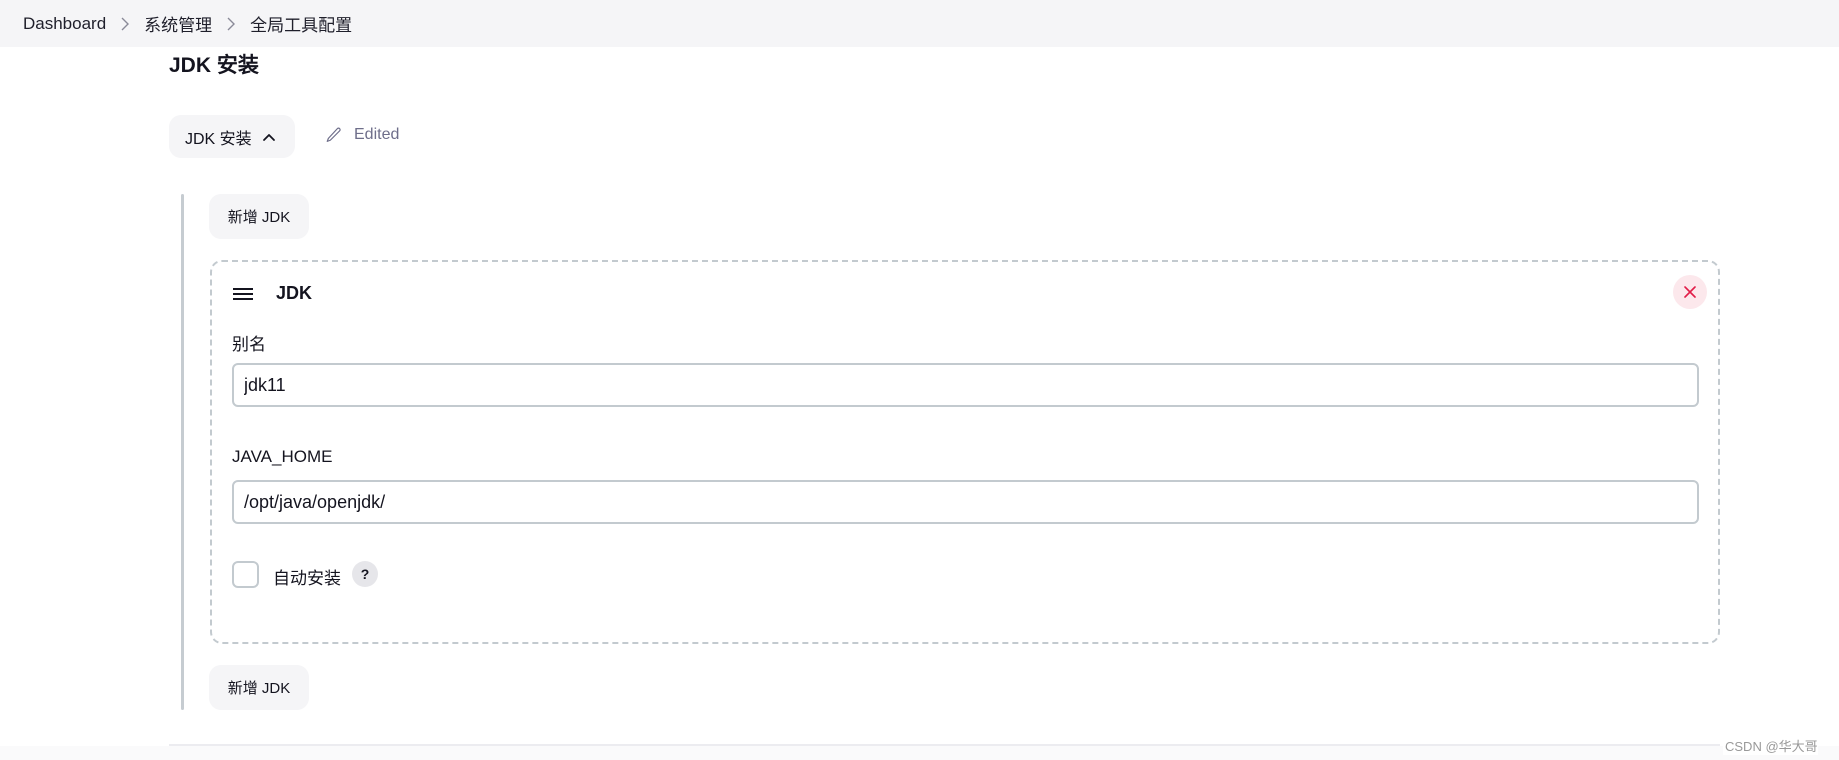  What do you see at coordinates (178, 23) in the screenshot?
I see `breadcrumb-item-system-management: 系统管理` at bounding box center [178, 23].